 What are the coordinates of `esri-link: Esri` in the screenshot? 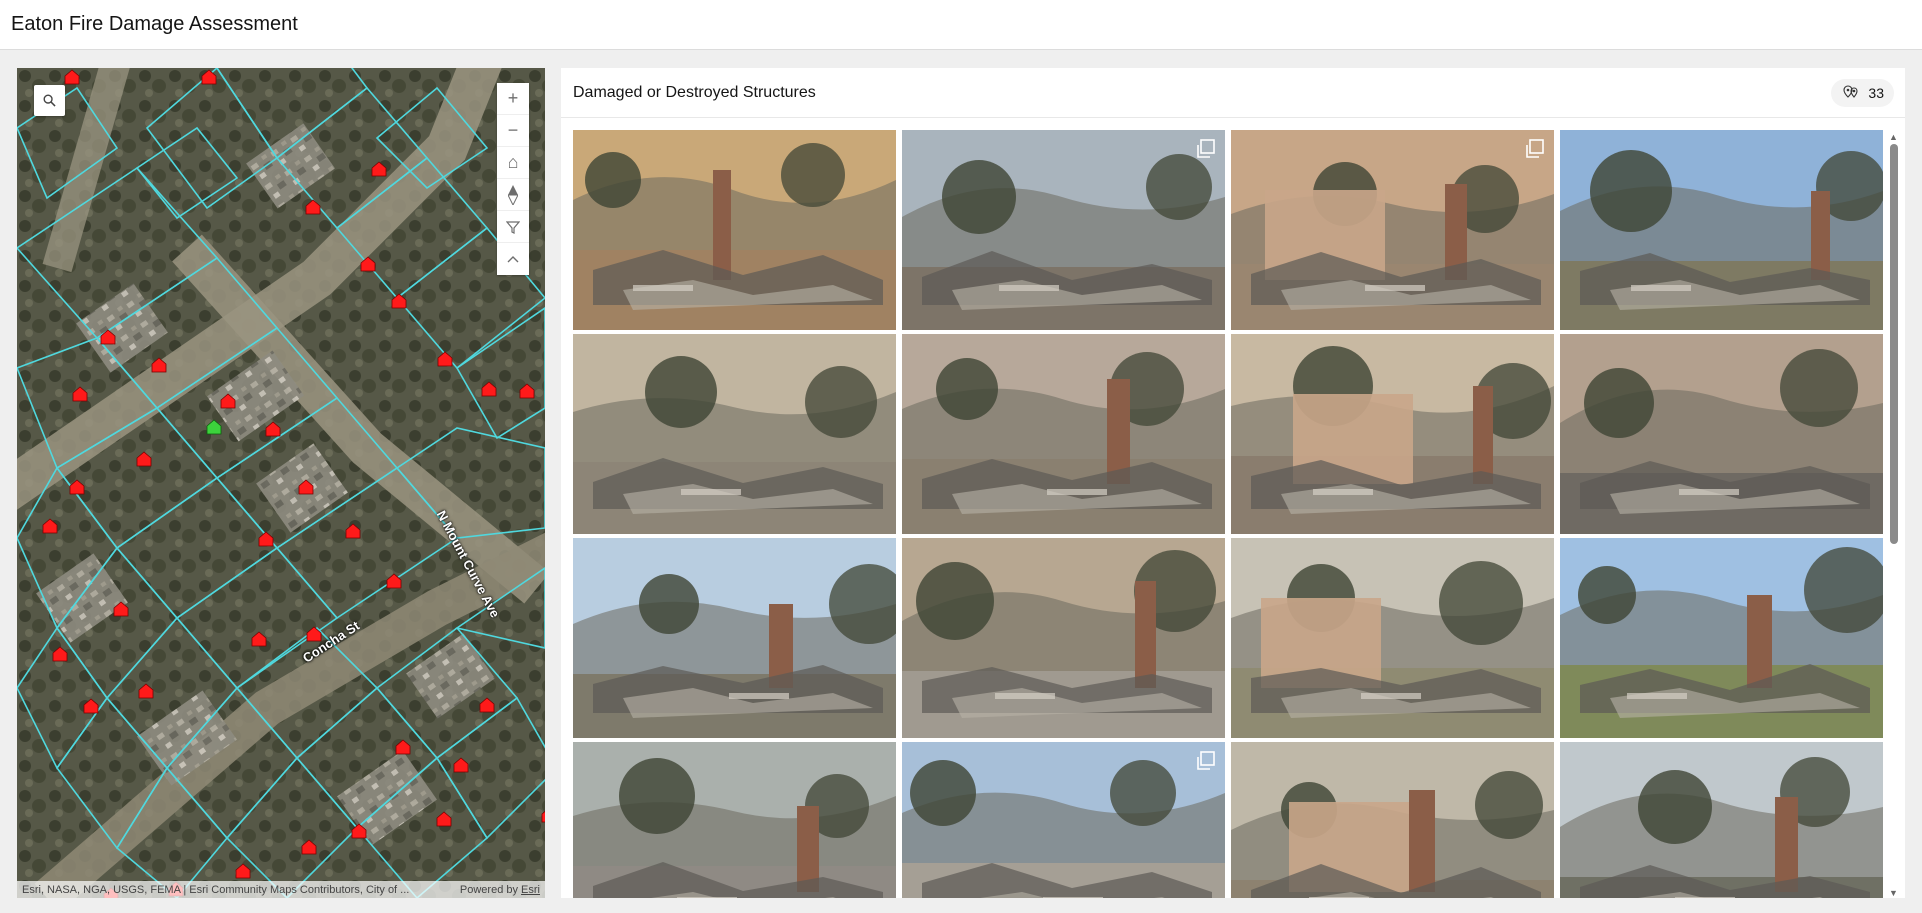 It's located at (530, 890).